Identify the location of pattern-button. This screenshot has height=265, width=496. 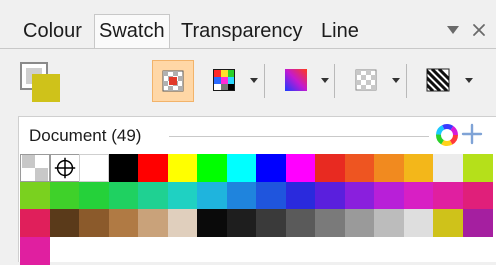
(439, 81).